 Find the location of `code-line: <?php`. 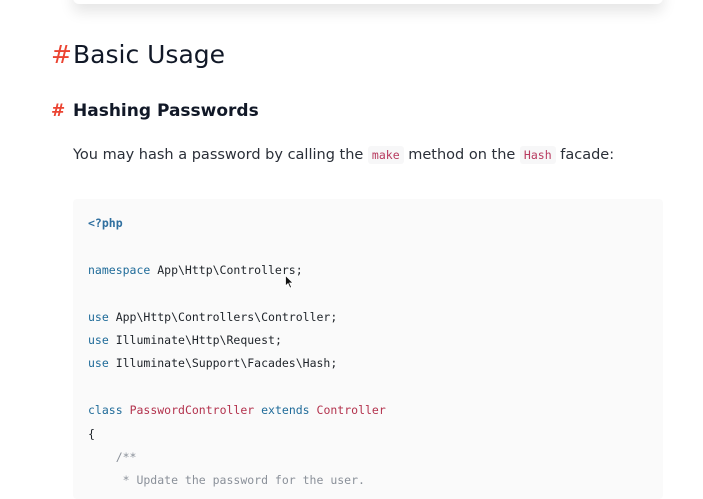

code-line: <?php is located at coordinates (237, 223).